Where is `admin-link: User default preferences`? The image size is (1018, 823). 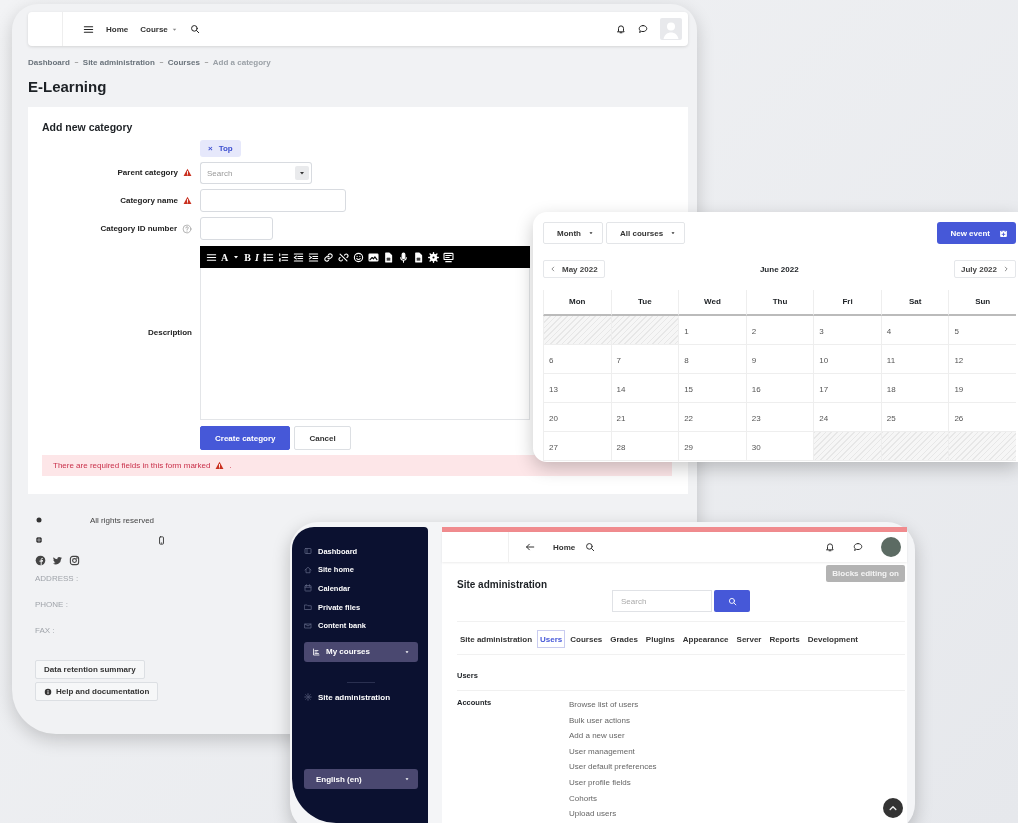
admin-link: User default preferences is located at coordinates (613, 770).